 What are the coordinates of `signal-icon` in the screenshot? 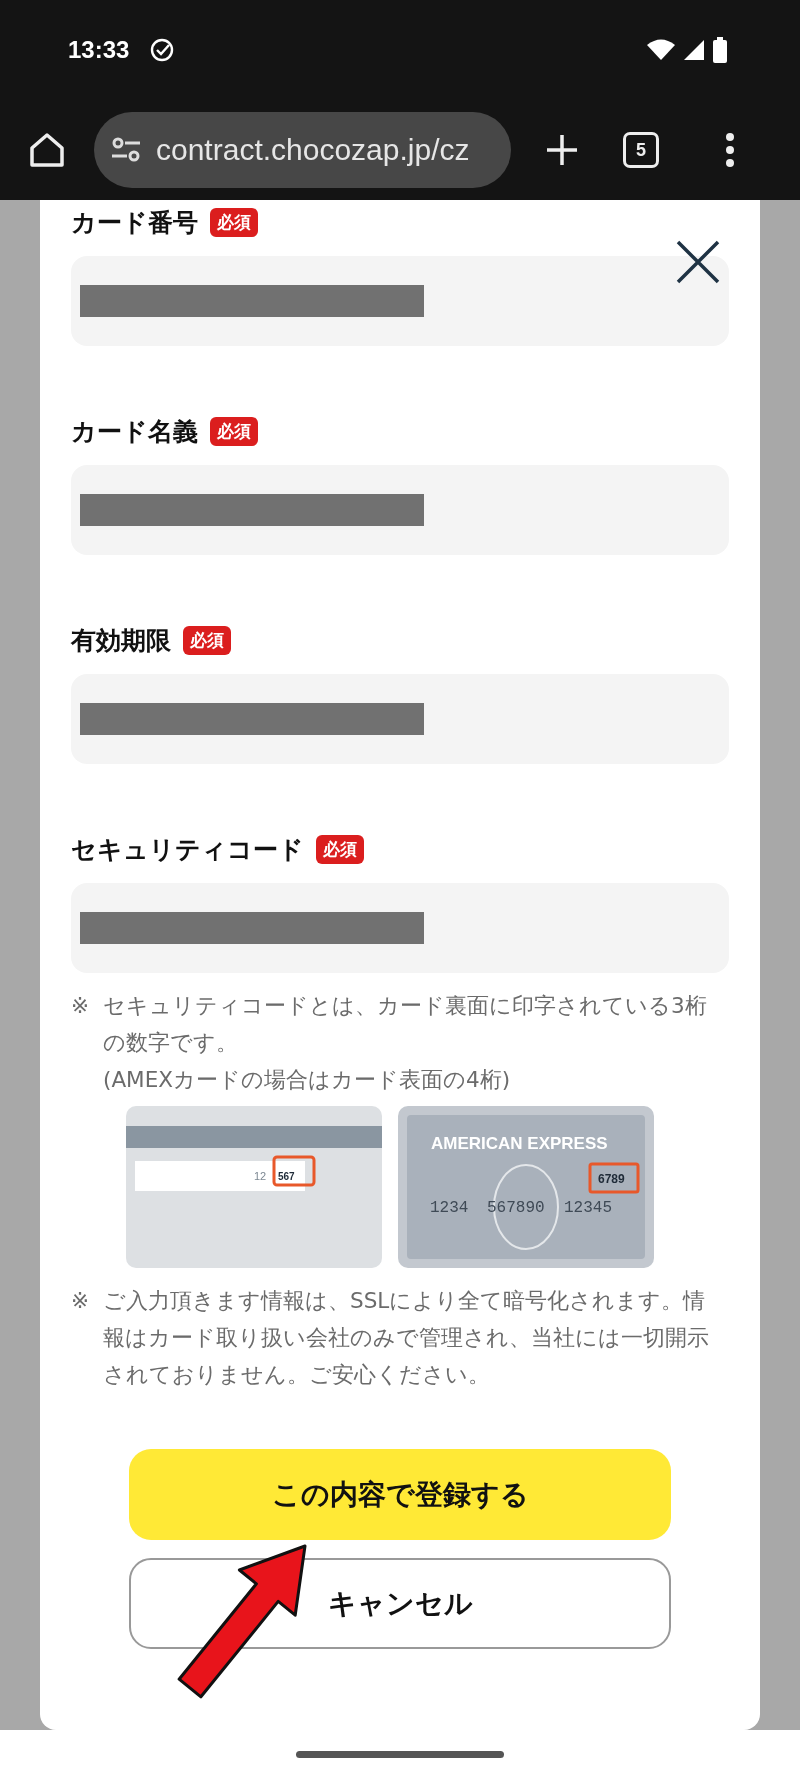 It's located at (694, 50).